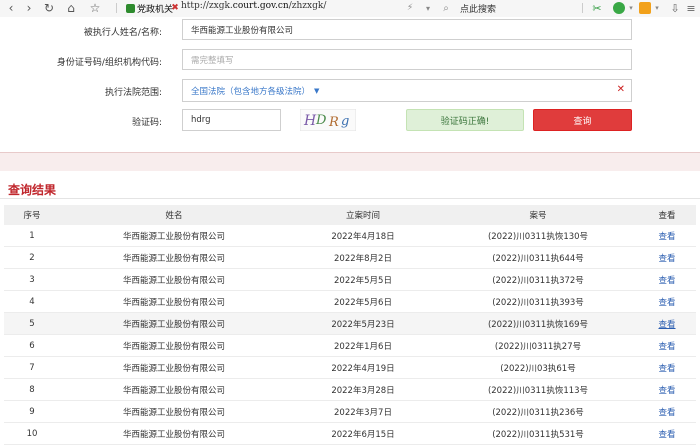 This screenshot has height=445, width=700. I want to click on forward-icon: ›, so click(29, 8).